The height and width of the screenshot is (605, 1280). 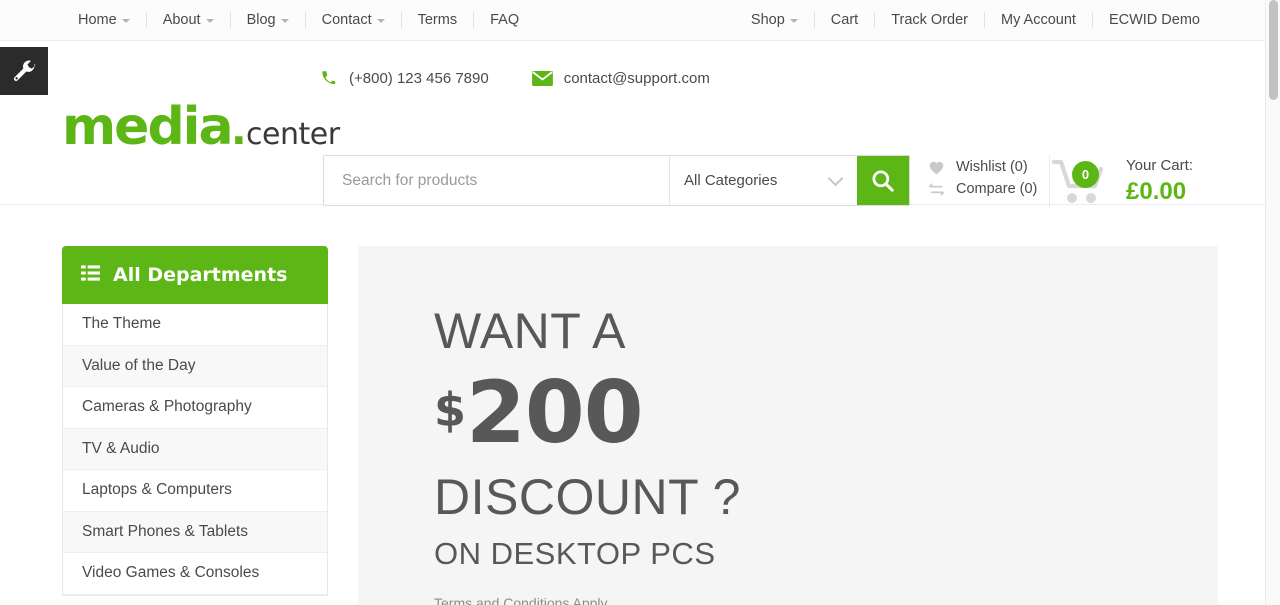 What do you see at coordinates (157, 490) in the screenshot?
I see `sidebar-item-label: Laptops & Computers` at bounding box center [157, 490].